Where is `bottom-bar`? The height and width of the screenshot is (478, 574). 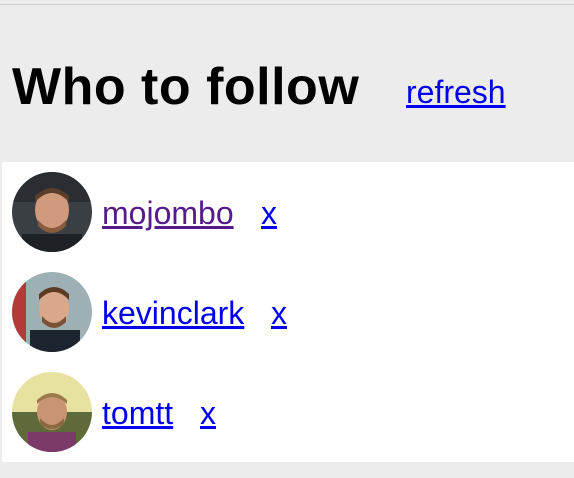 bottom-bar is located at coordinates (287, 470).